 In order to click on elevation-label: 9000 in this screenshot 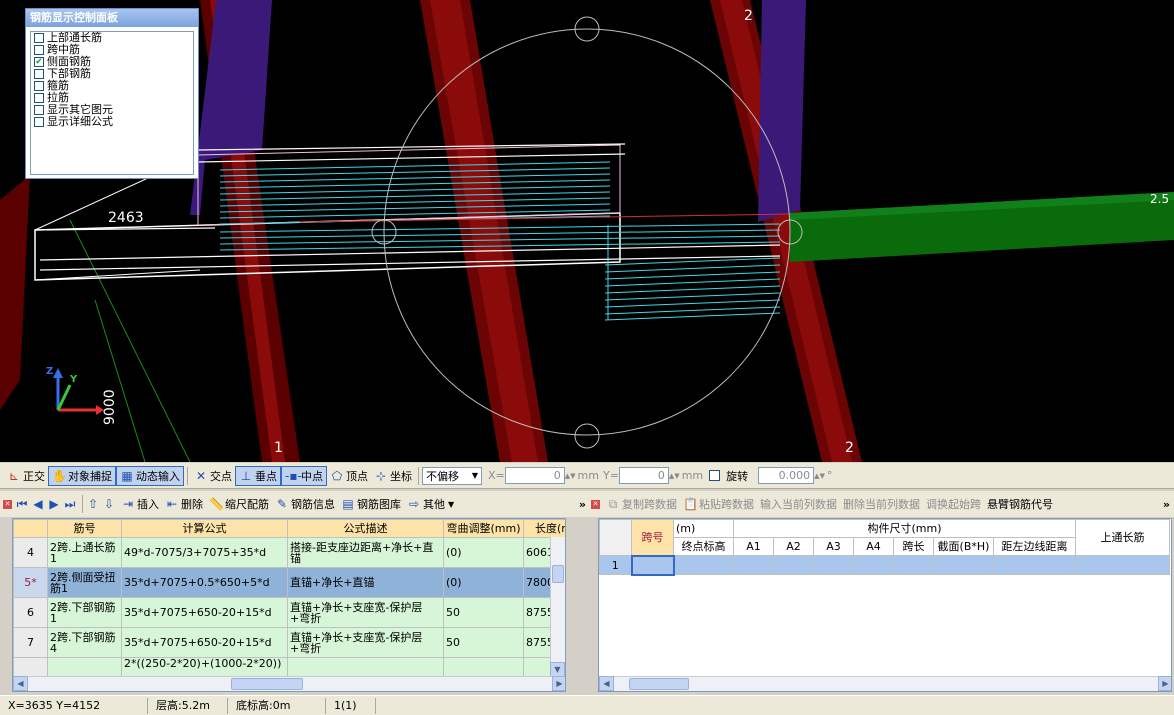, I will do `click(110, 407)`.